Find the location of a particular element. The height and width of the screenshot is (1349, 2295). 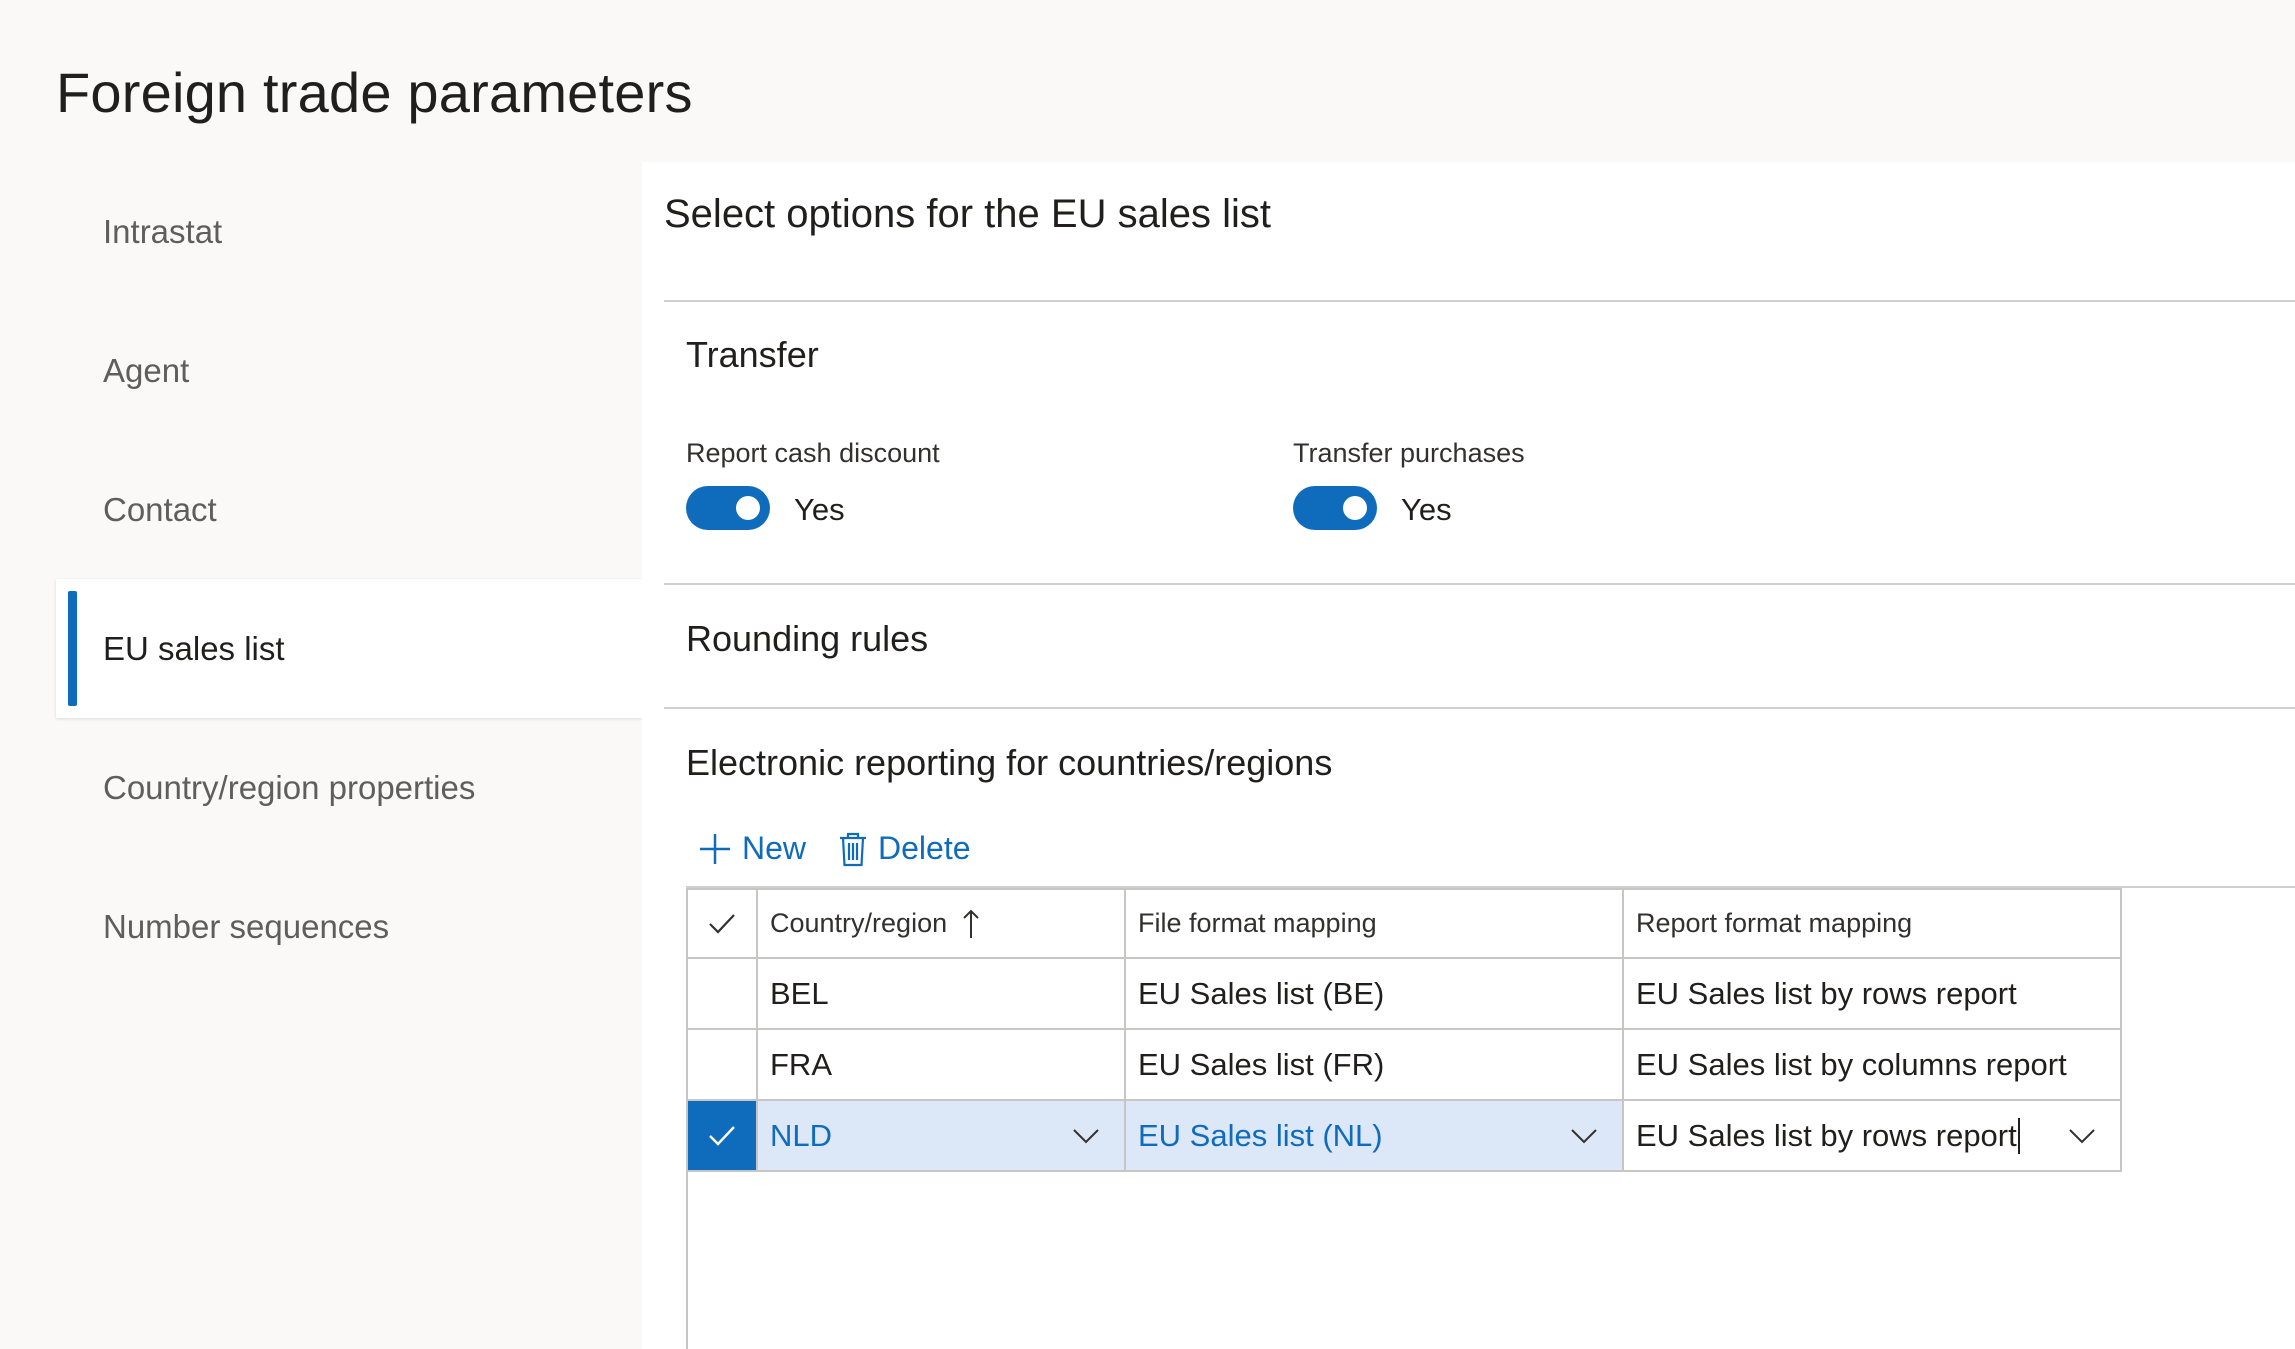

column-header-report-format-mapping: Report format mapping is located at coordinates (1873, 923).